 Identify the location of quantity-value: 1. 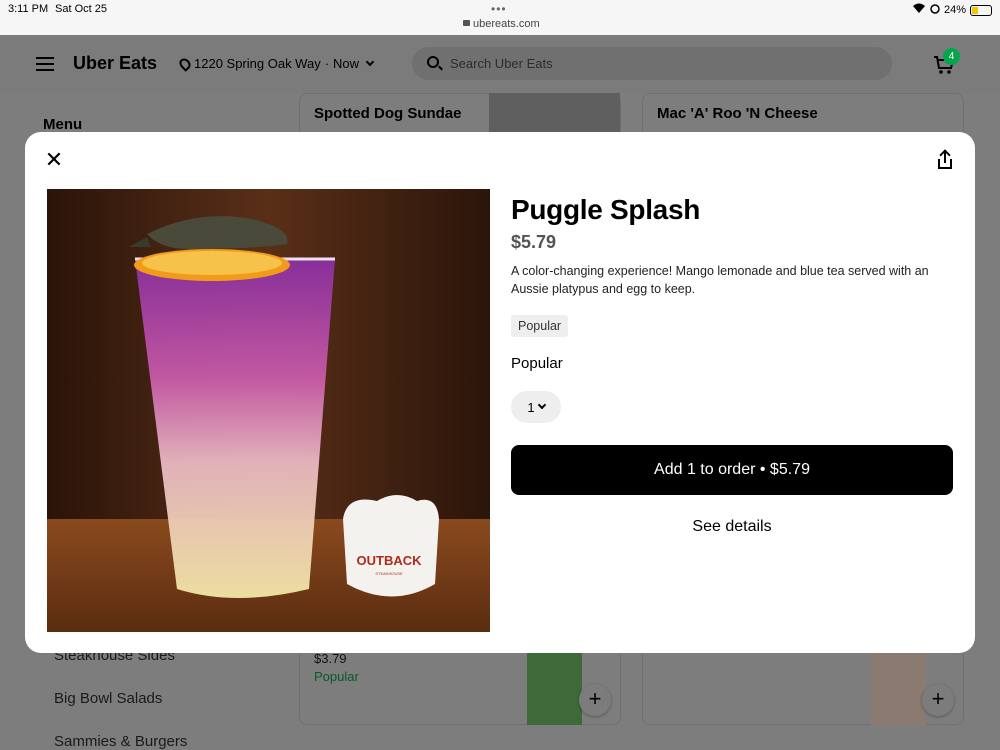
(531, 407).